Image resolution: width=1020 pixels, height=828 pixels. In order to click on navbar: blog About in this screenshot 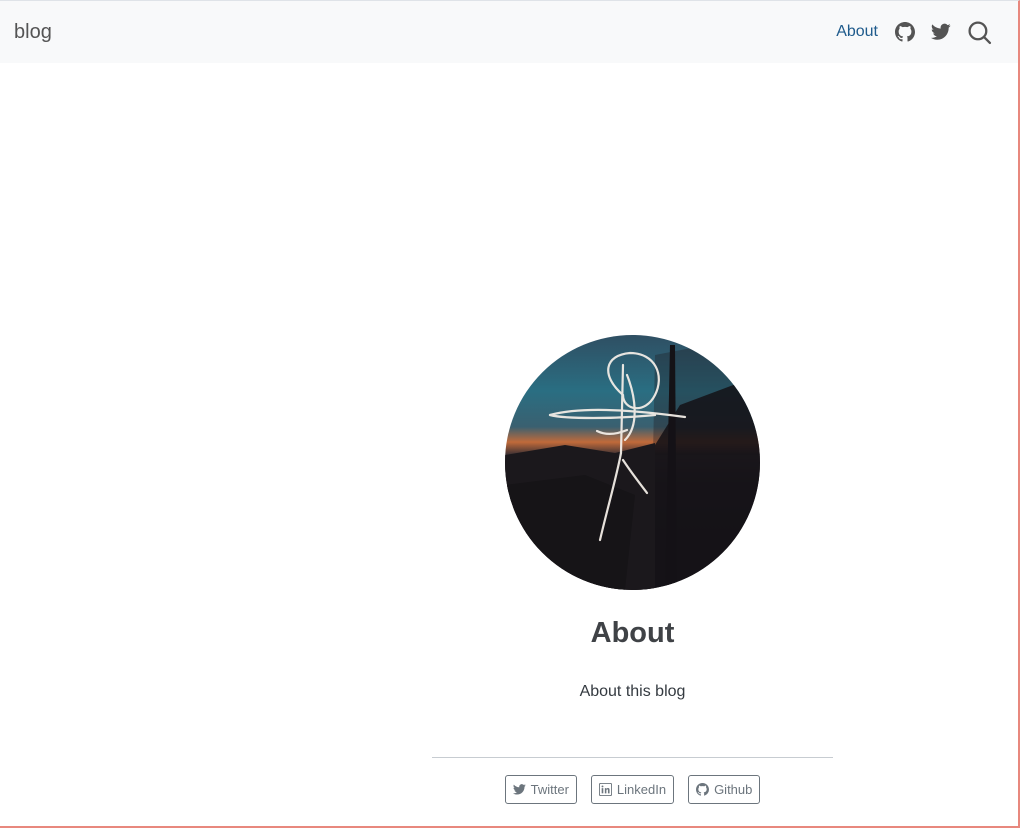, I will do `click(509, 31)`.